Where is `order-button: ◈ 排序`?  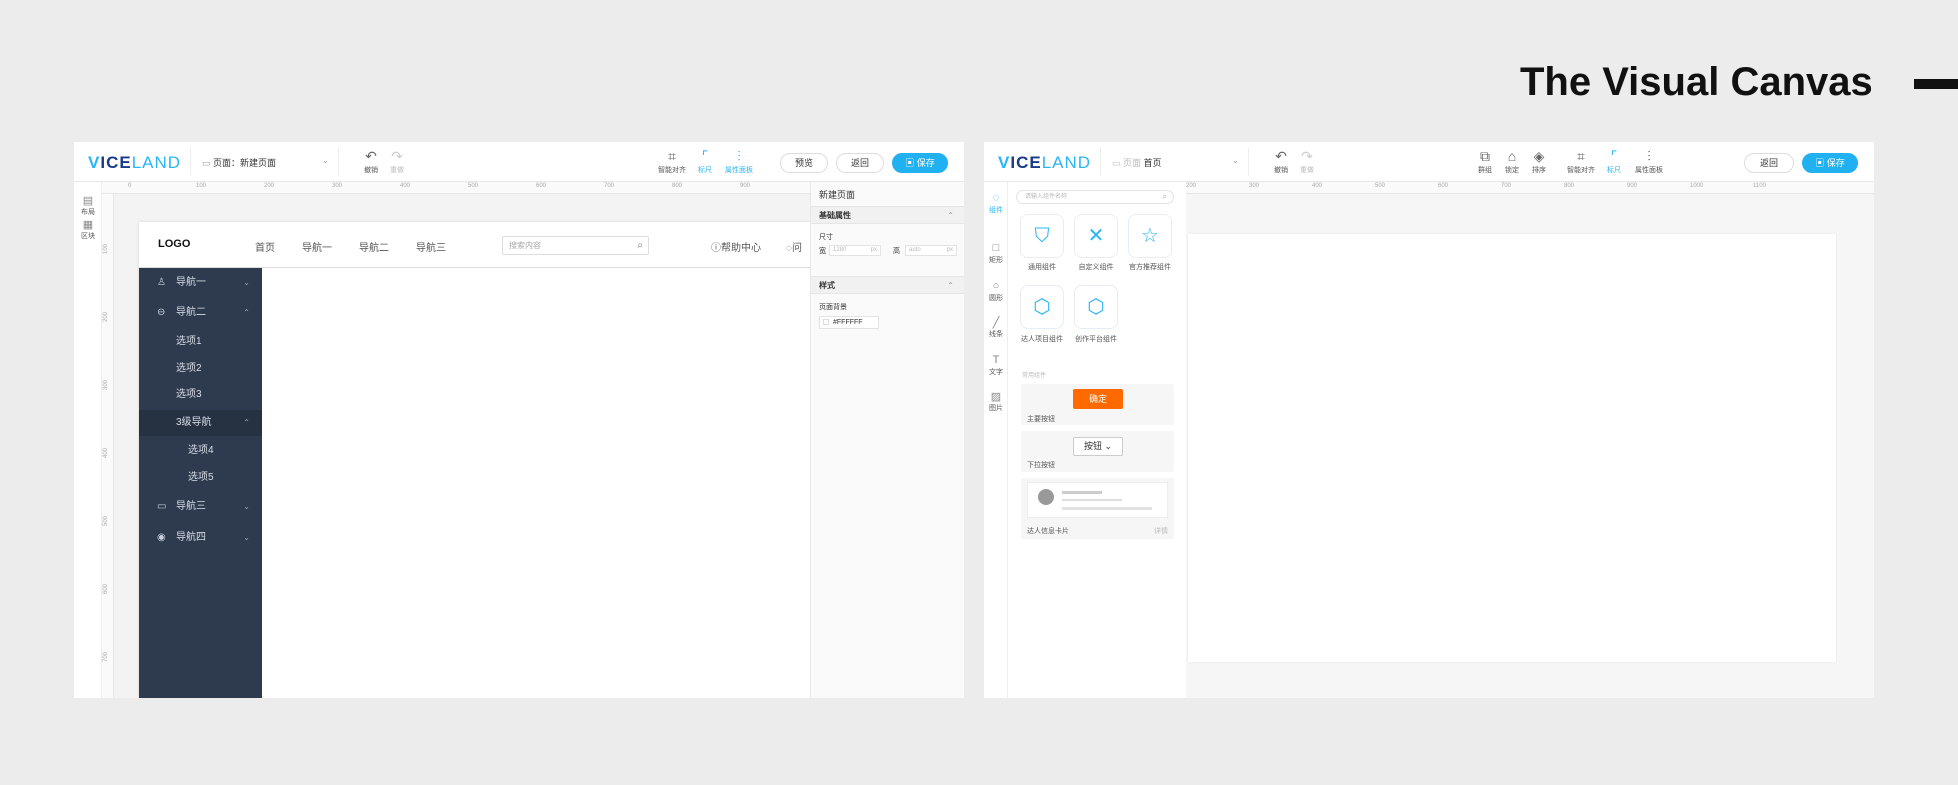 order-button: ◈ 排序 is located at coordinates (1539, 161).